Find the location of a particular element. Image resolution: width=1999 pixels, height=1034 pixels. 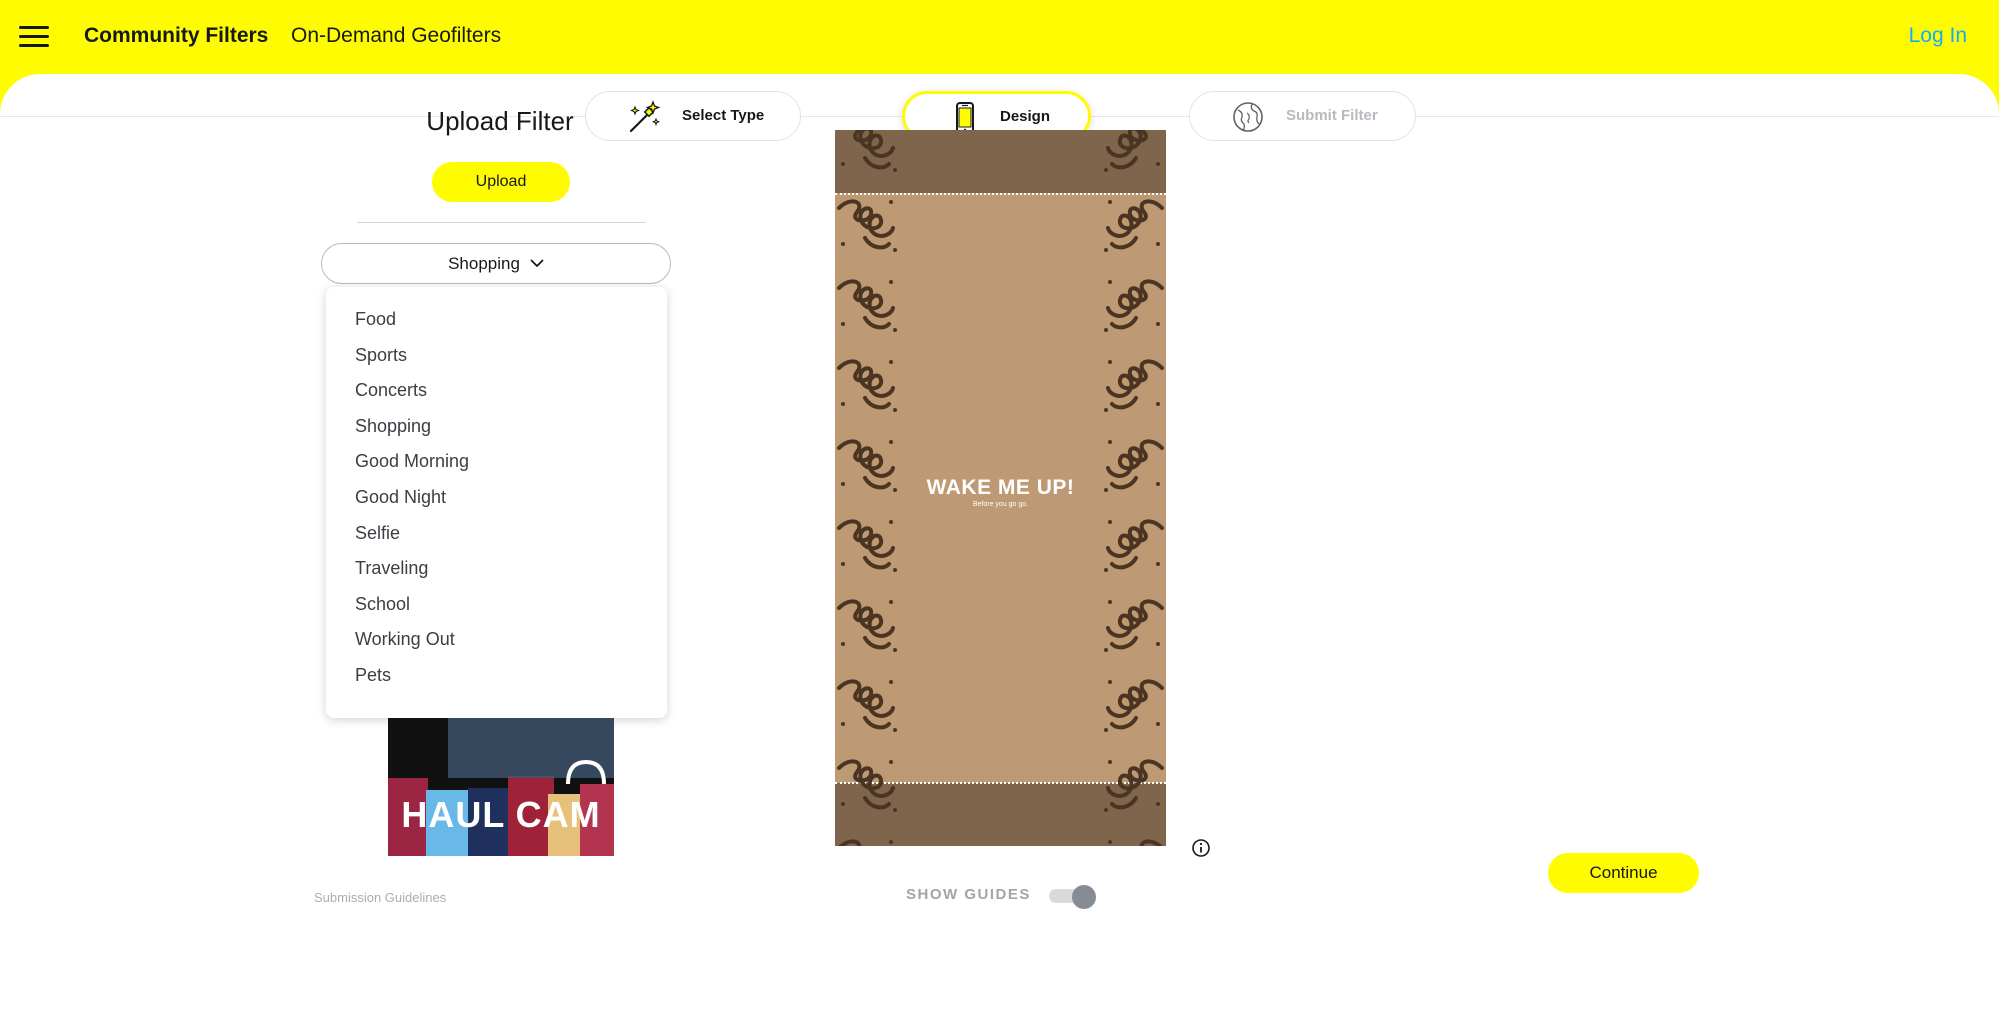

hamburger-menu-icon is located at coordinates (34, 37).